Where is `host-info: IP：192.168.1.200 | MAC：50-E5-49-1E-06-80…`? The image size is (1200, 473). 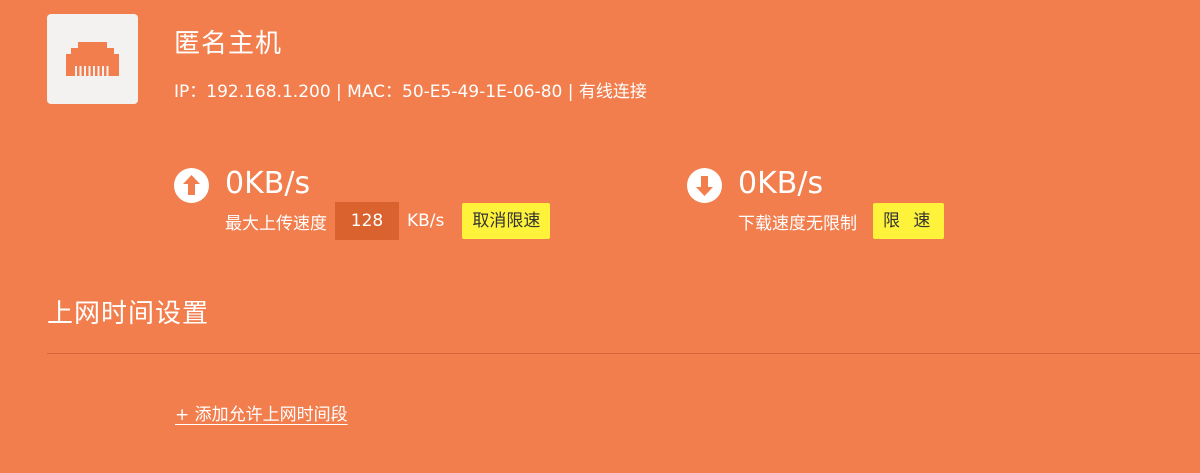 host-info: IP：192.168.1.200 | MAC：50-E5-49-1E-06-80… is located at coordinates (410, 92).